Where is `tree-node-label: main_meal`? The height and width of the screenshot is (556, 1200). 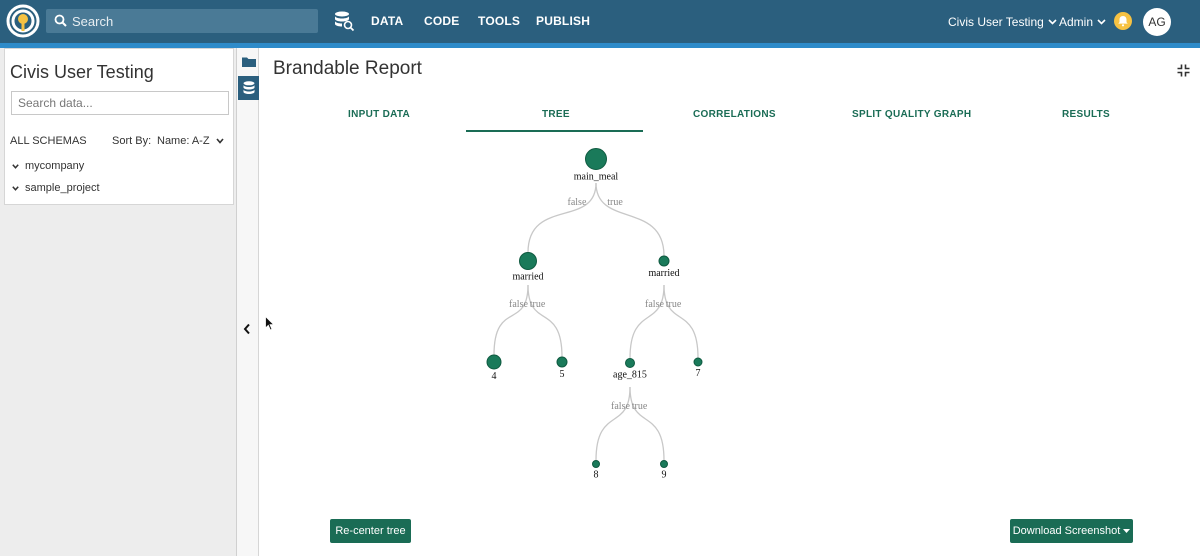
tree-node-label: main_meal is located at coordinates (596, 177).